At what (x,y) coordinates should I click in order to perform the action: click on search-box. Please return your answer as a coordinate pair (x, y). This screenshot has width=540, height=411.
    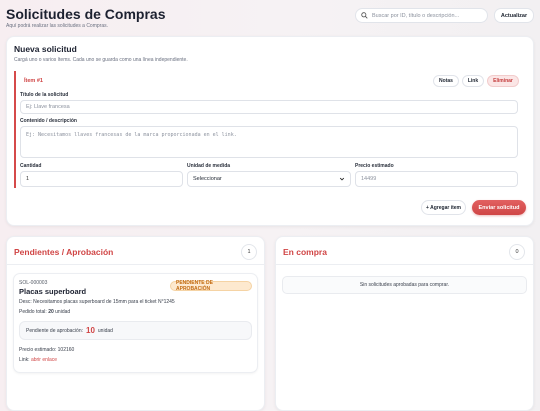
    Looking at the image, I should click on (421, 15).